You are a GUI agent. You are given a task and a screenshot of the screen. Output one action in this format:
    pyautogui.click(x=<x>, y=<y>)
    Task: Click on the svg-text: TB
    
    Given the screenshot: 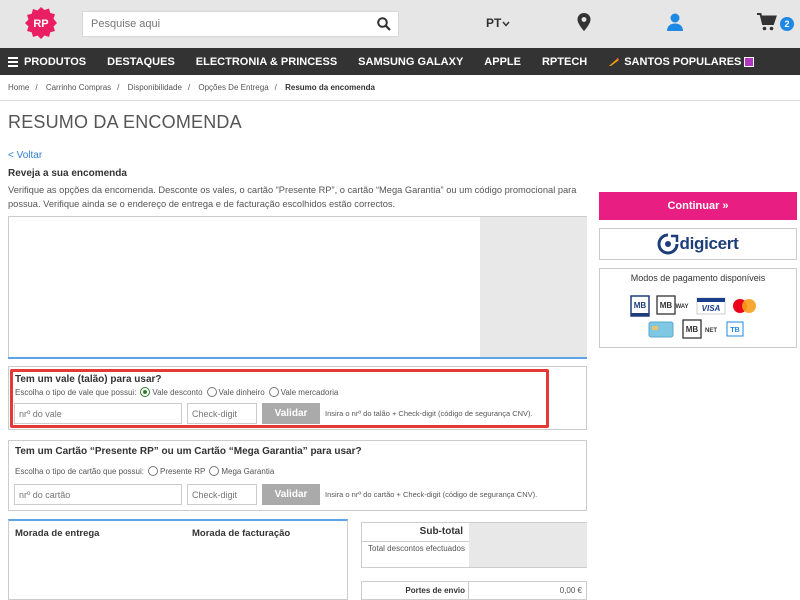 What is the action you would take?
    pyautogui.click(x=734, y=330)
    